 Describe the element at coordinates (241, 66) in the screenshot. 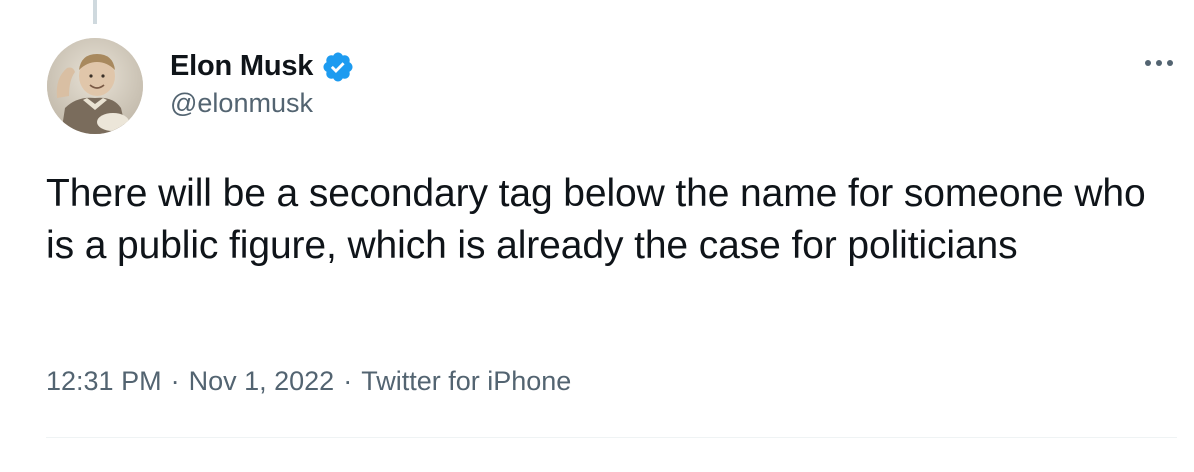

I see `author-display-name: Elon Musk` at that location.